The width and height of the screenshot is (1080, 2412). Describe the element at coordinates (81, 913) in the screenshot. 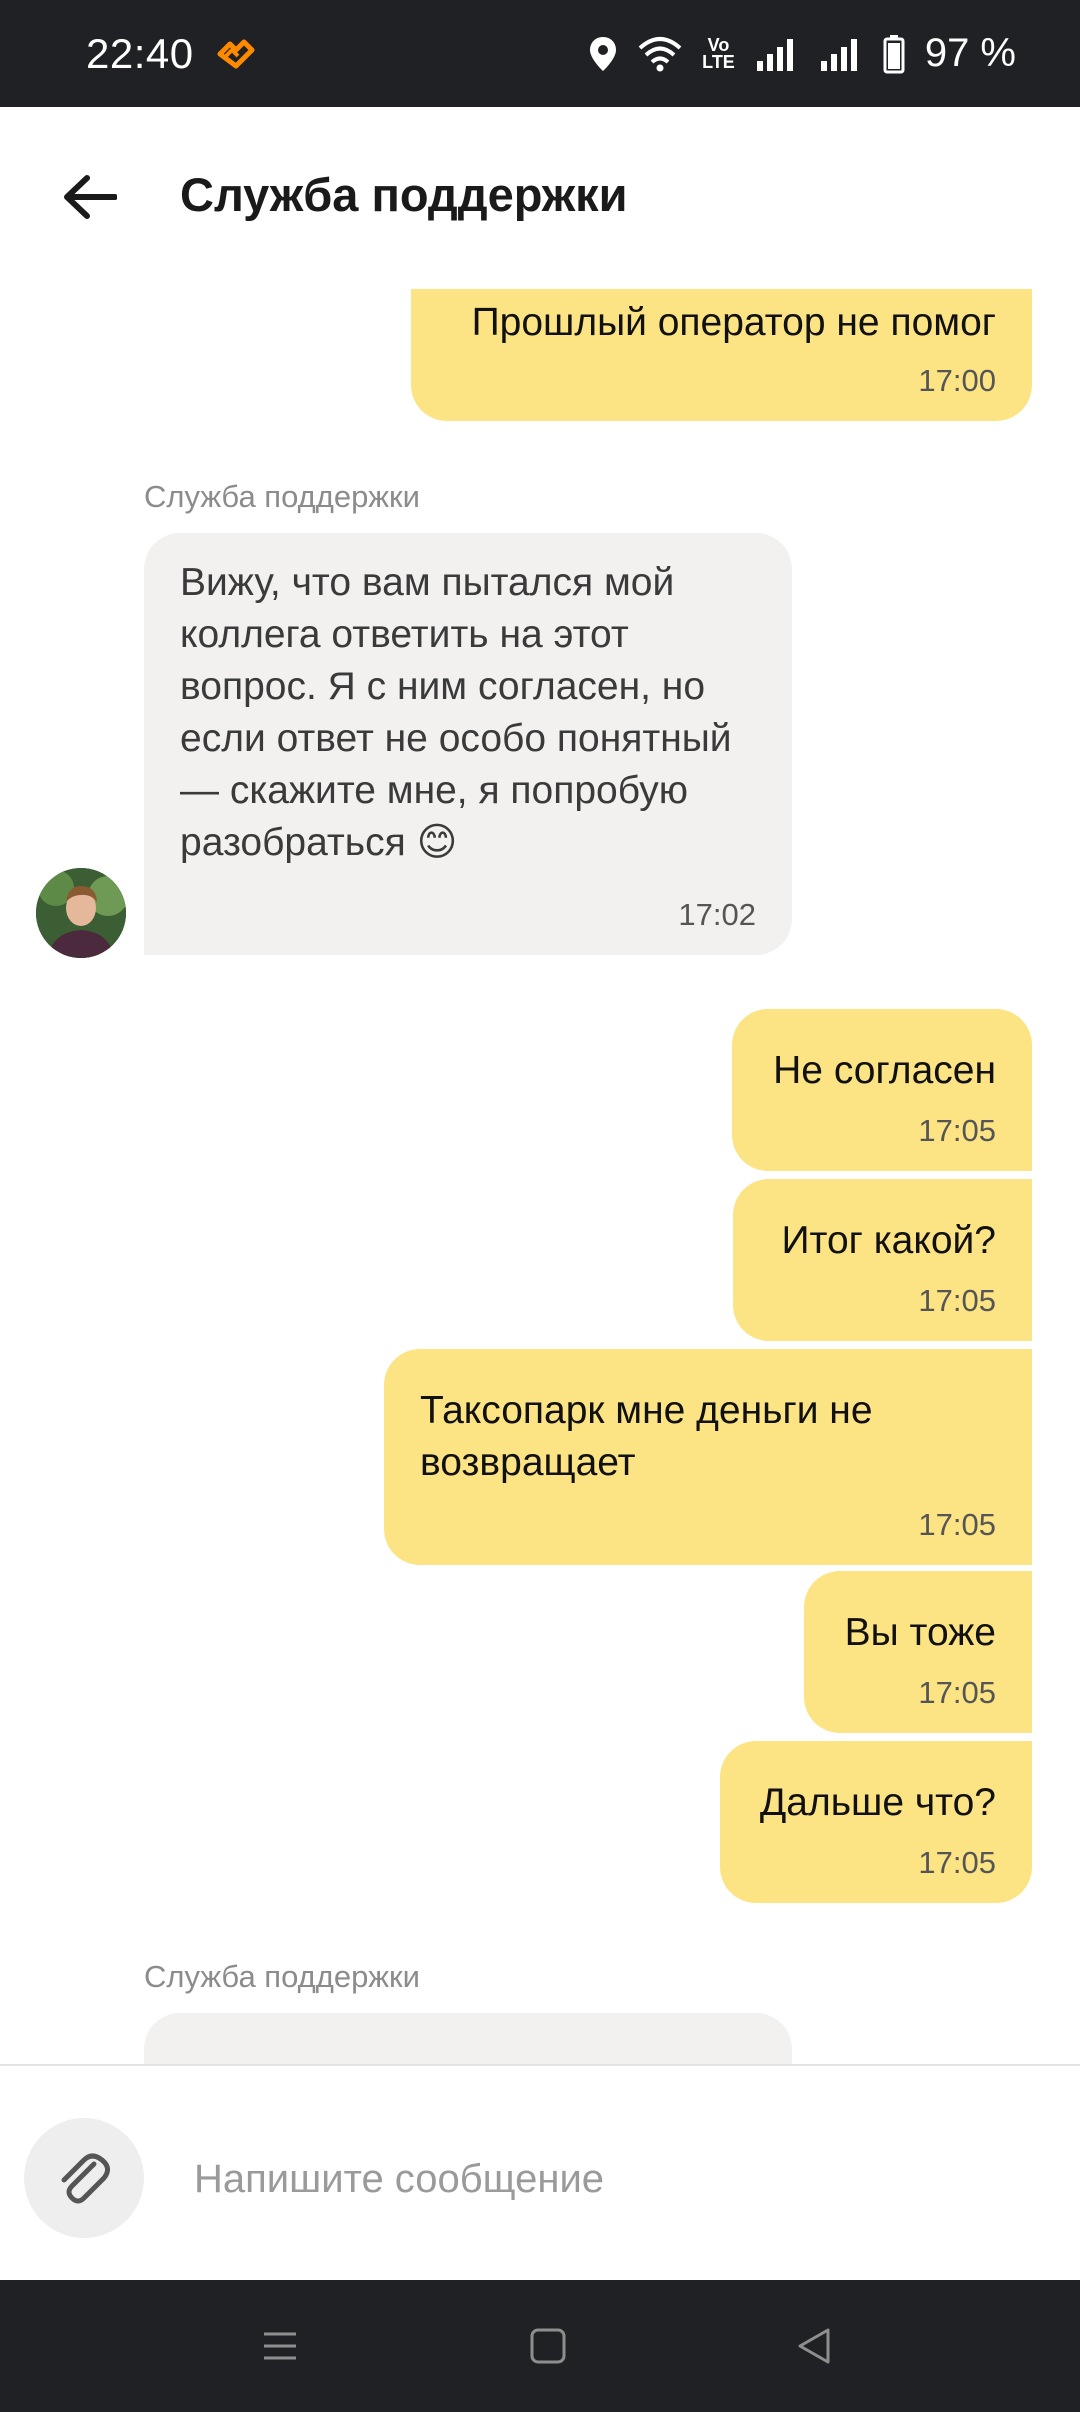

I see `avatar` at that location.